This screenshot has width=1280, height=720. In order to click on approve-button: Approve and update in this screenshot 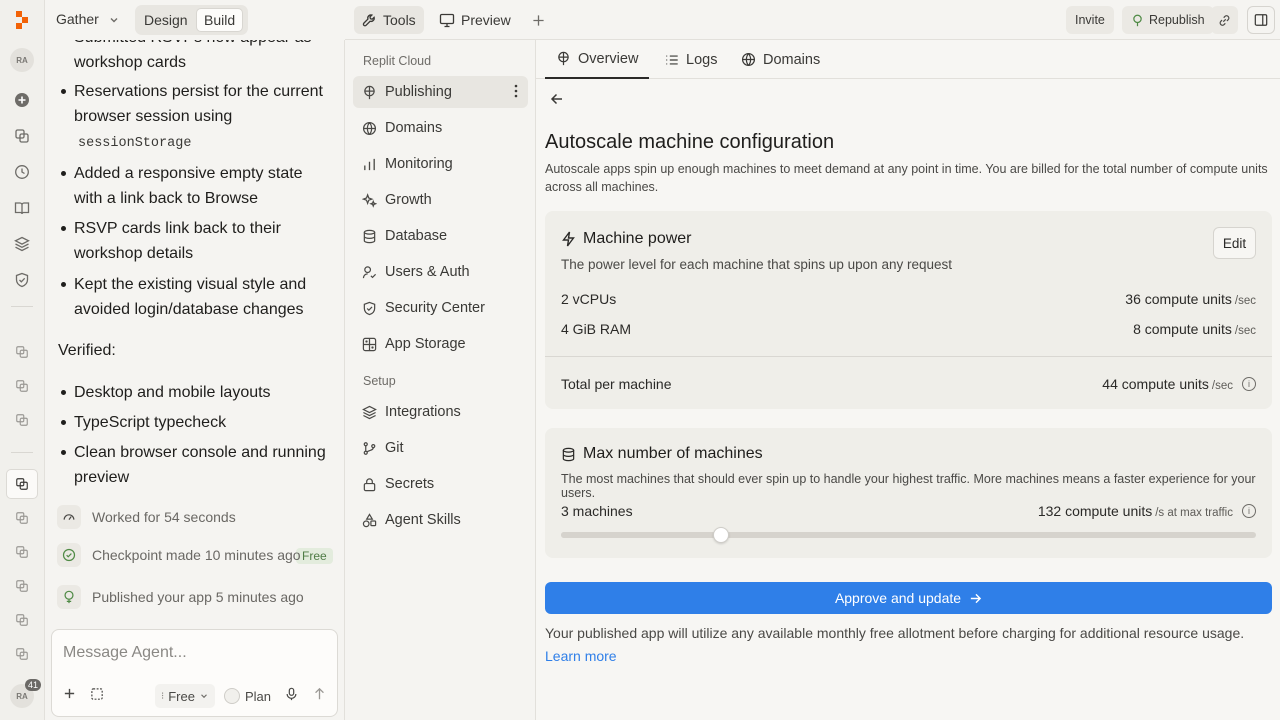, I will do `click(908, 598)`.